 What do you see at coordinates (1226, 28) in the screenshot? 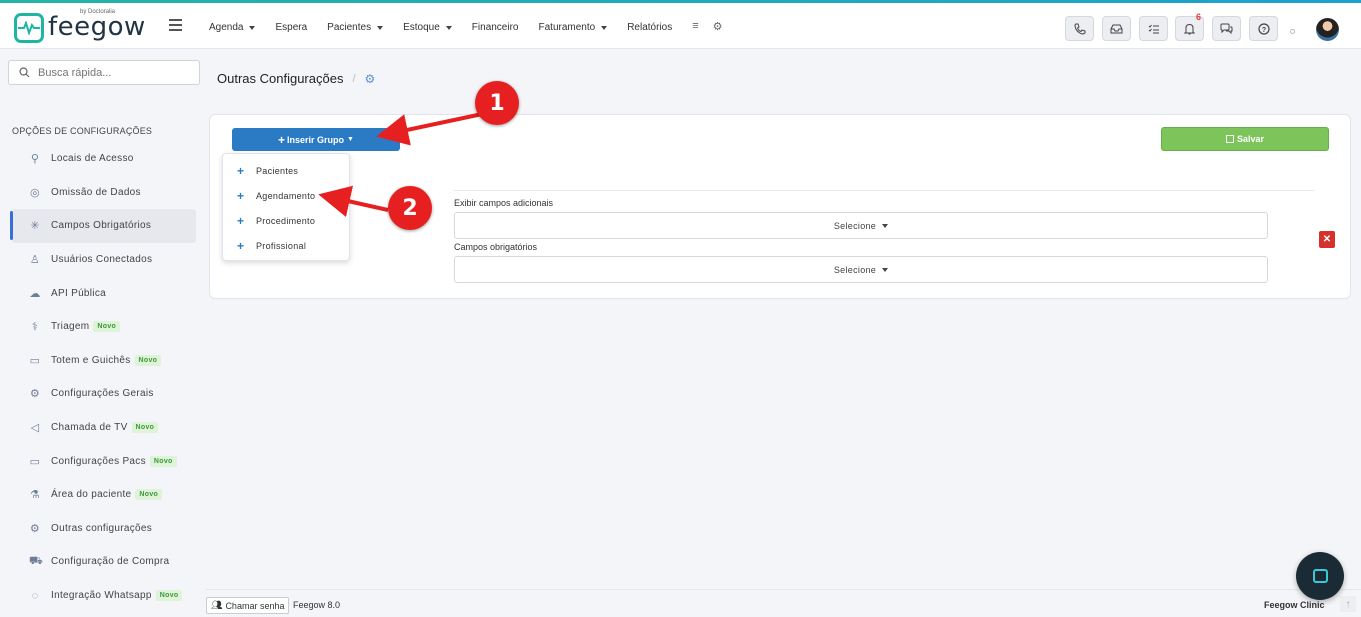
I see `chat-icon` at bounding box center [1226, 28].